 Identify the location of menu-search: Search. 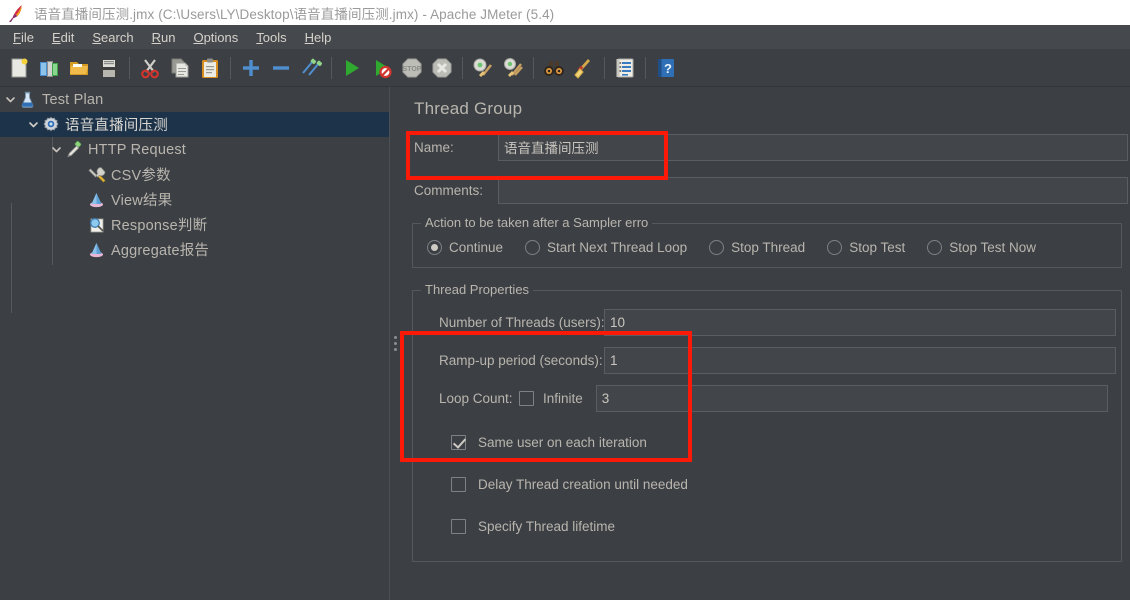
(112, 37).